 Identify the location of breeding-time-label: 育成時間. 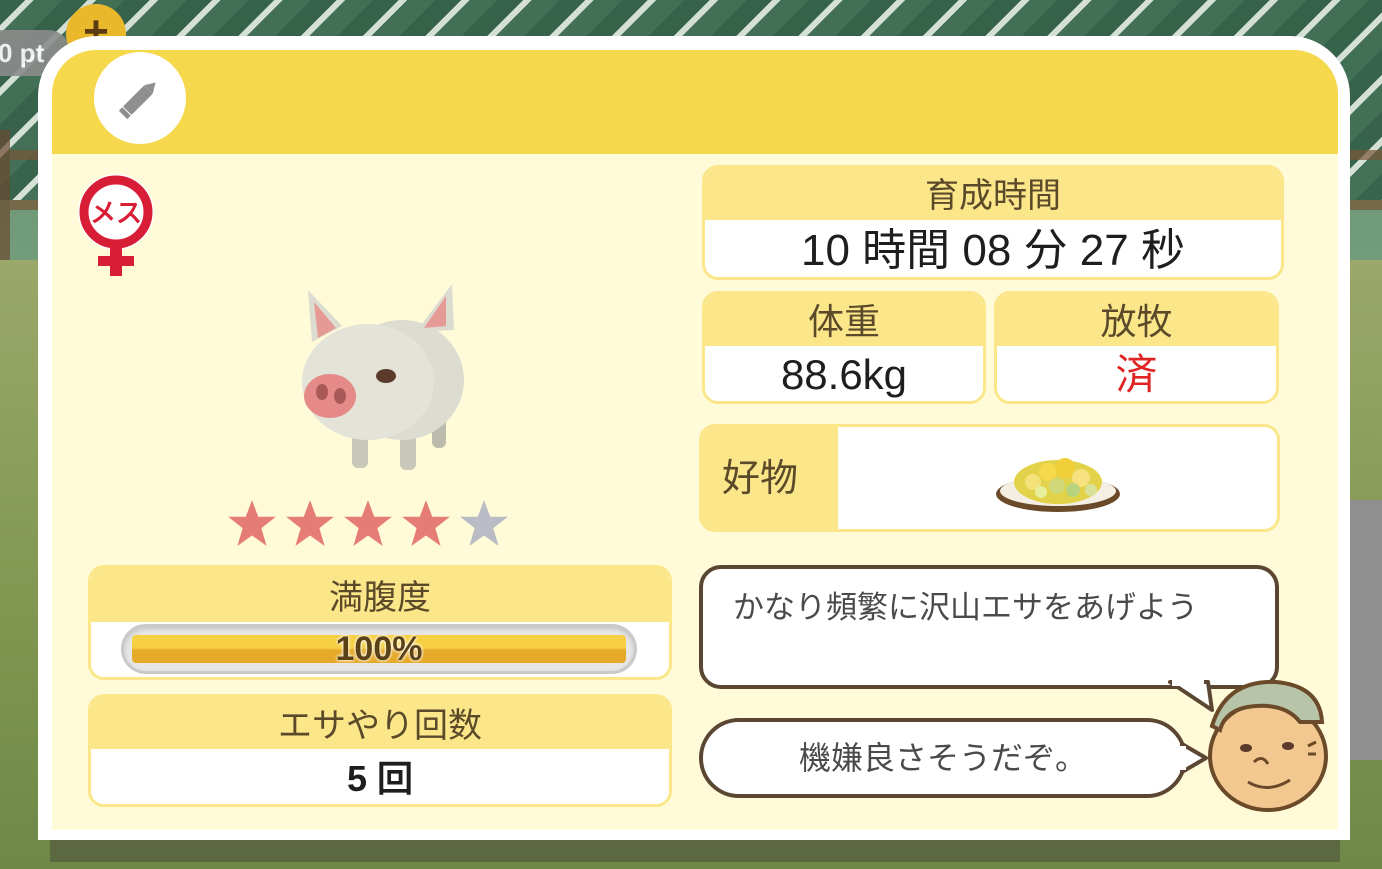
(993, 194).